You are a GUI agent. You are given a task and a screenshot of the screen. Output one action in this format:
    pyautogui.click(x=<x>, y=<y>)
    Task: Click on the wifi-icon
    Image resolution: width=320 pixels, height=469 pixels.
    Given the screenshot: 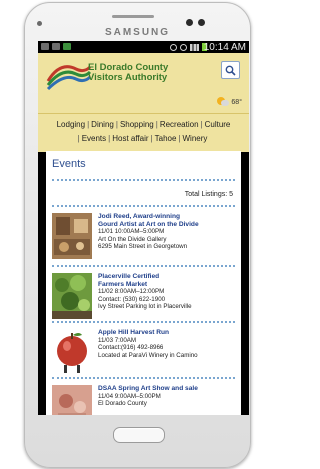 What is the action you would take?
    pyautogui.click(x=183, y=47)
    